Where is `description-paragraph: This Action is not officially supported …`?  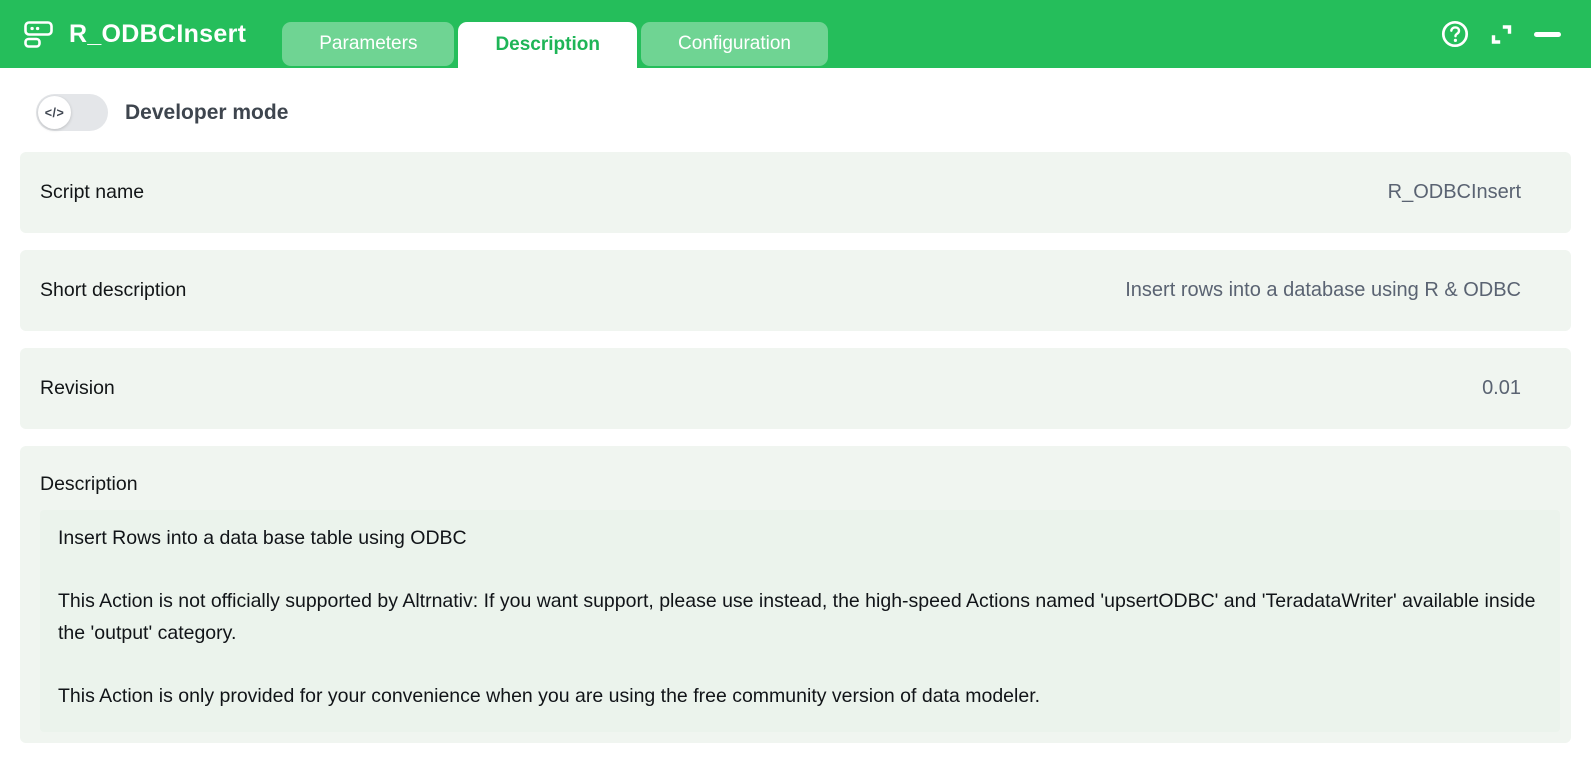
description-paragraph: This Action is not officially supported … is located at coordinates (797, 617).